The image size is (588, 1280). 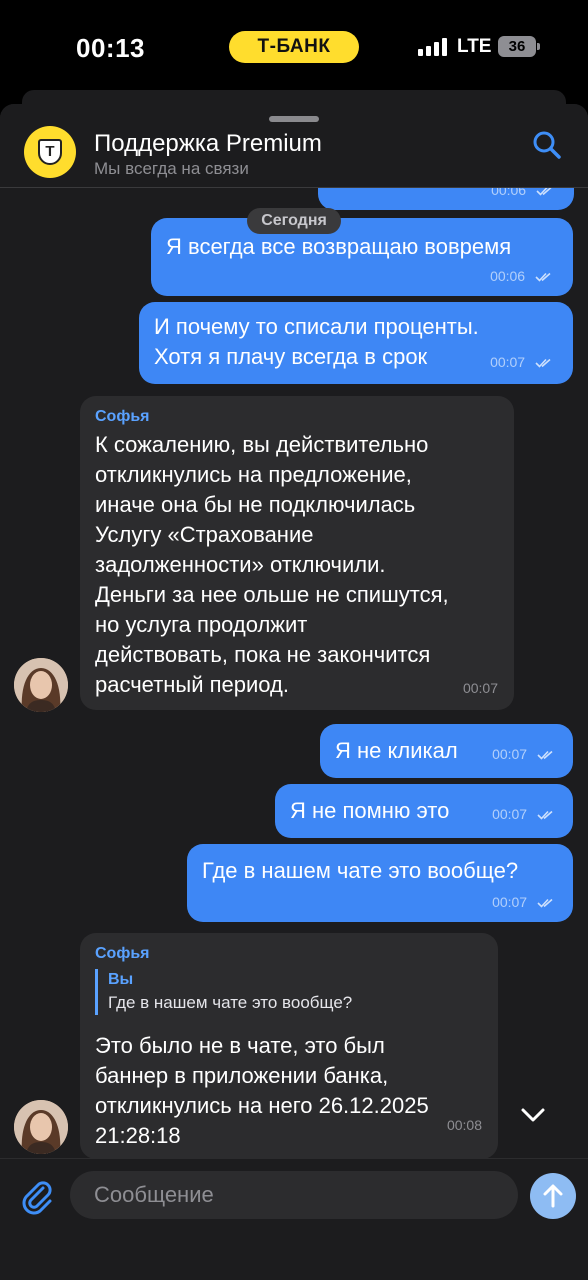 I want to click on message-bubble-outgoing: Я не кликал 00:06, so click(x=446, y=199).